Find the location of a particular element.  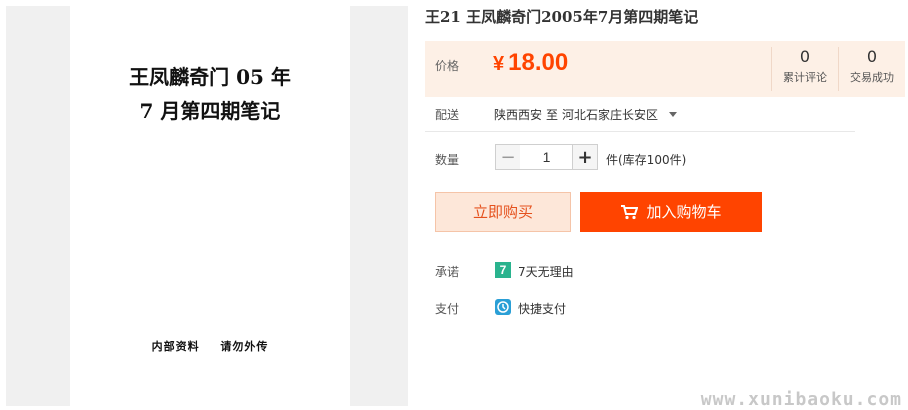

ship-to-word: 至 is located at coordinates (552, 115).